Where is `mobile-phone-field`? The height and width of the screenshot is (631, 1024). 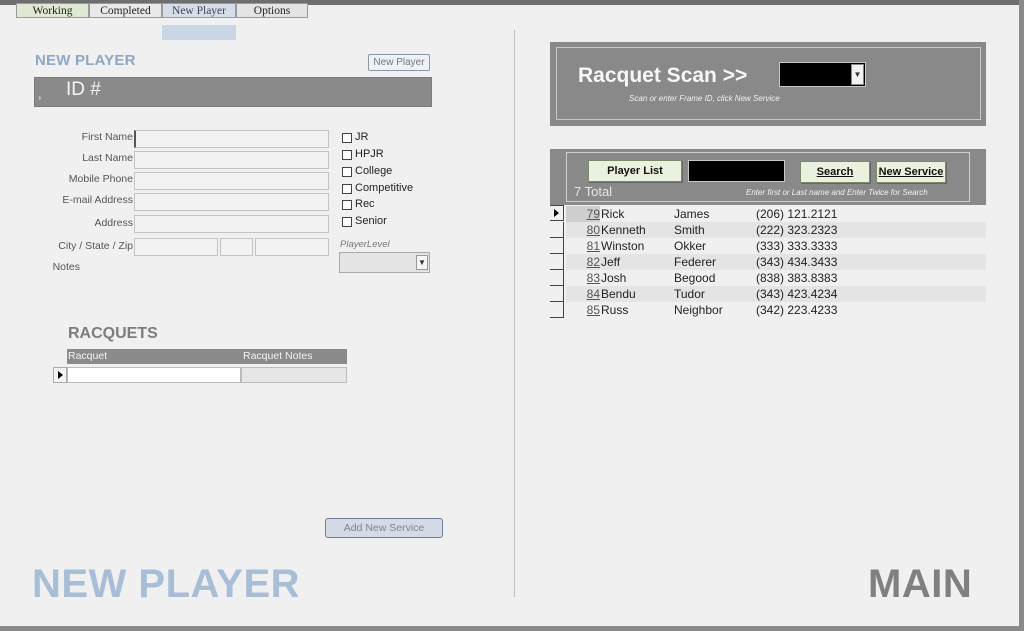 mobile-phone-field is located at coordinates (231, 181).